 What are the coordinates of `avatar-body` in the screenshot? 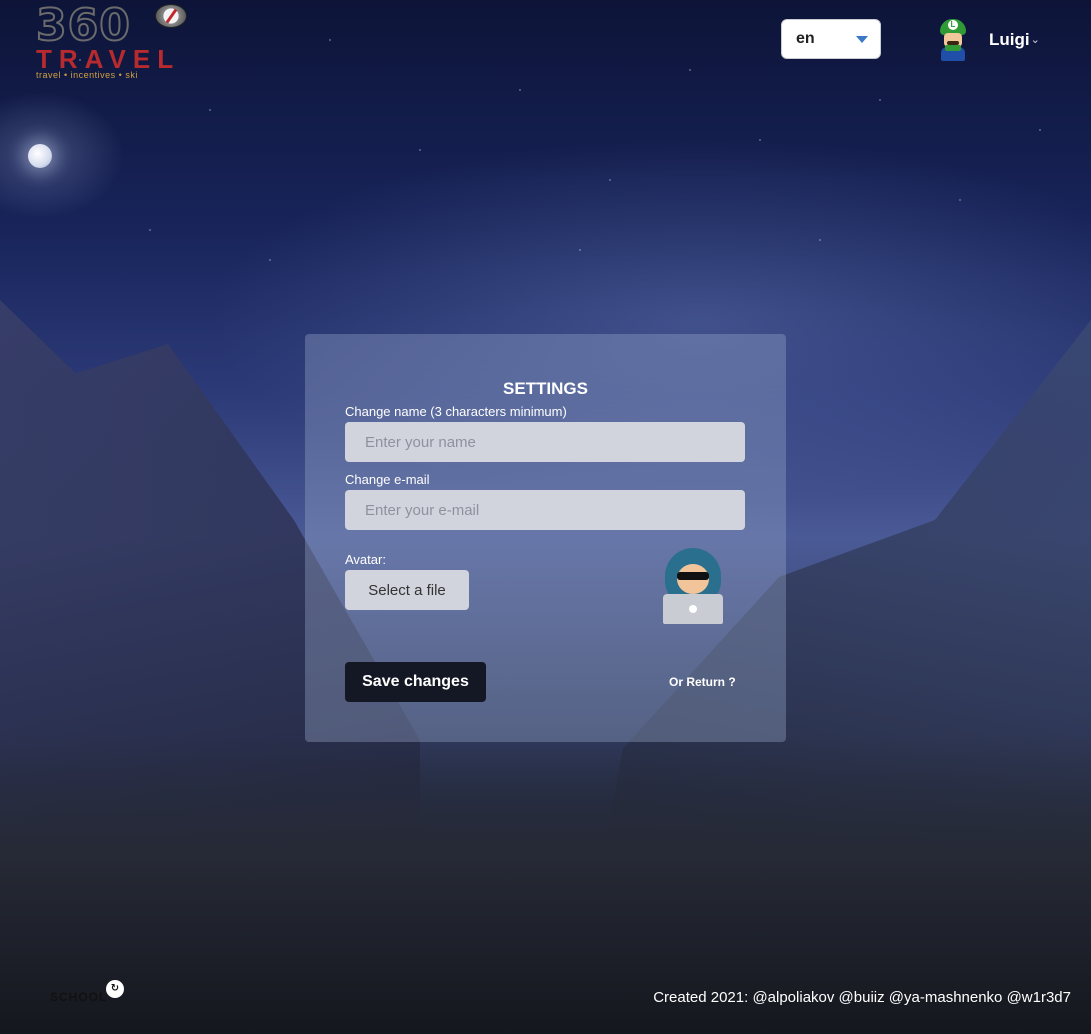 It's located at (953, 53).